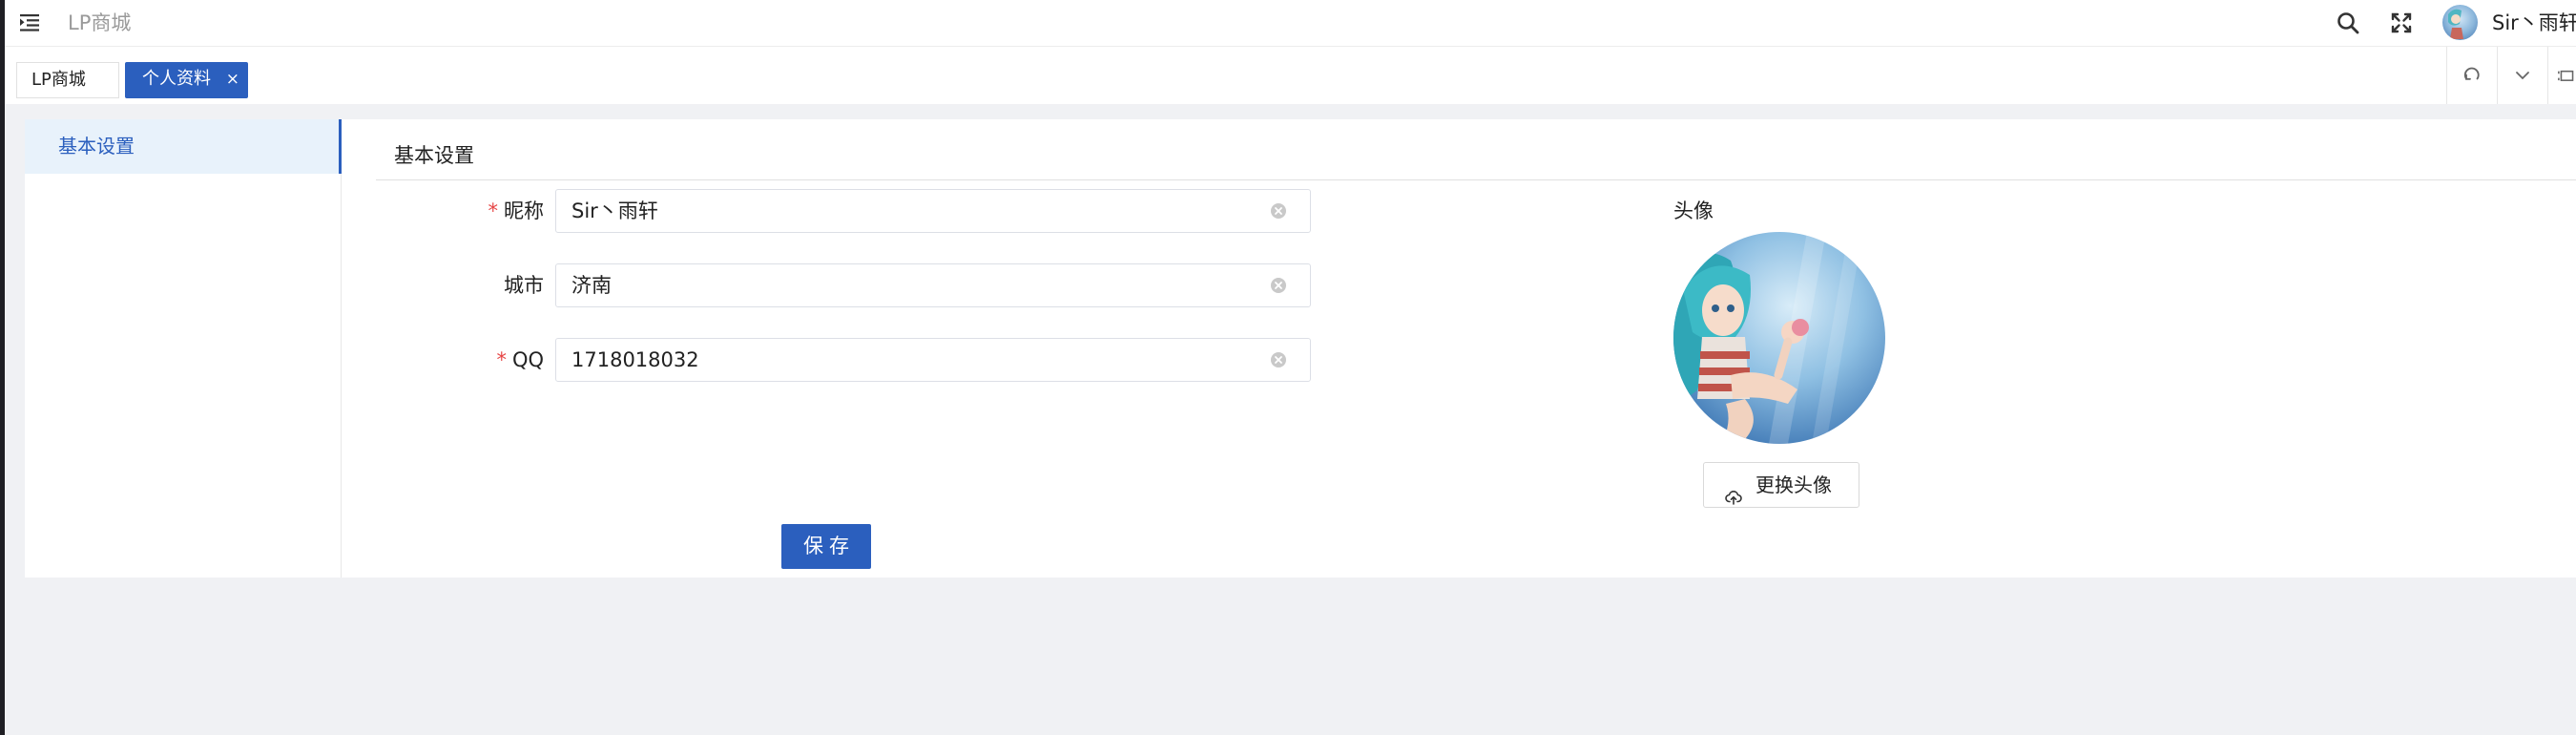  Describe the element at coordinates (516, 211) in the screenshot. I see `nickname-label: * 昵称` at that location.